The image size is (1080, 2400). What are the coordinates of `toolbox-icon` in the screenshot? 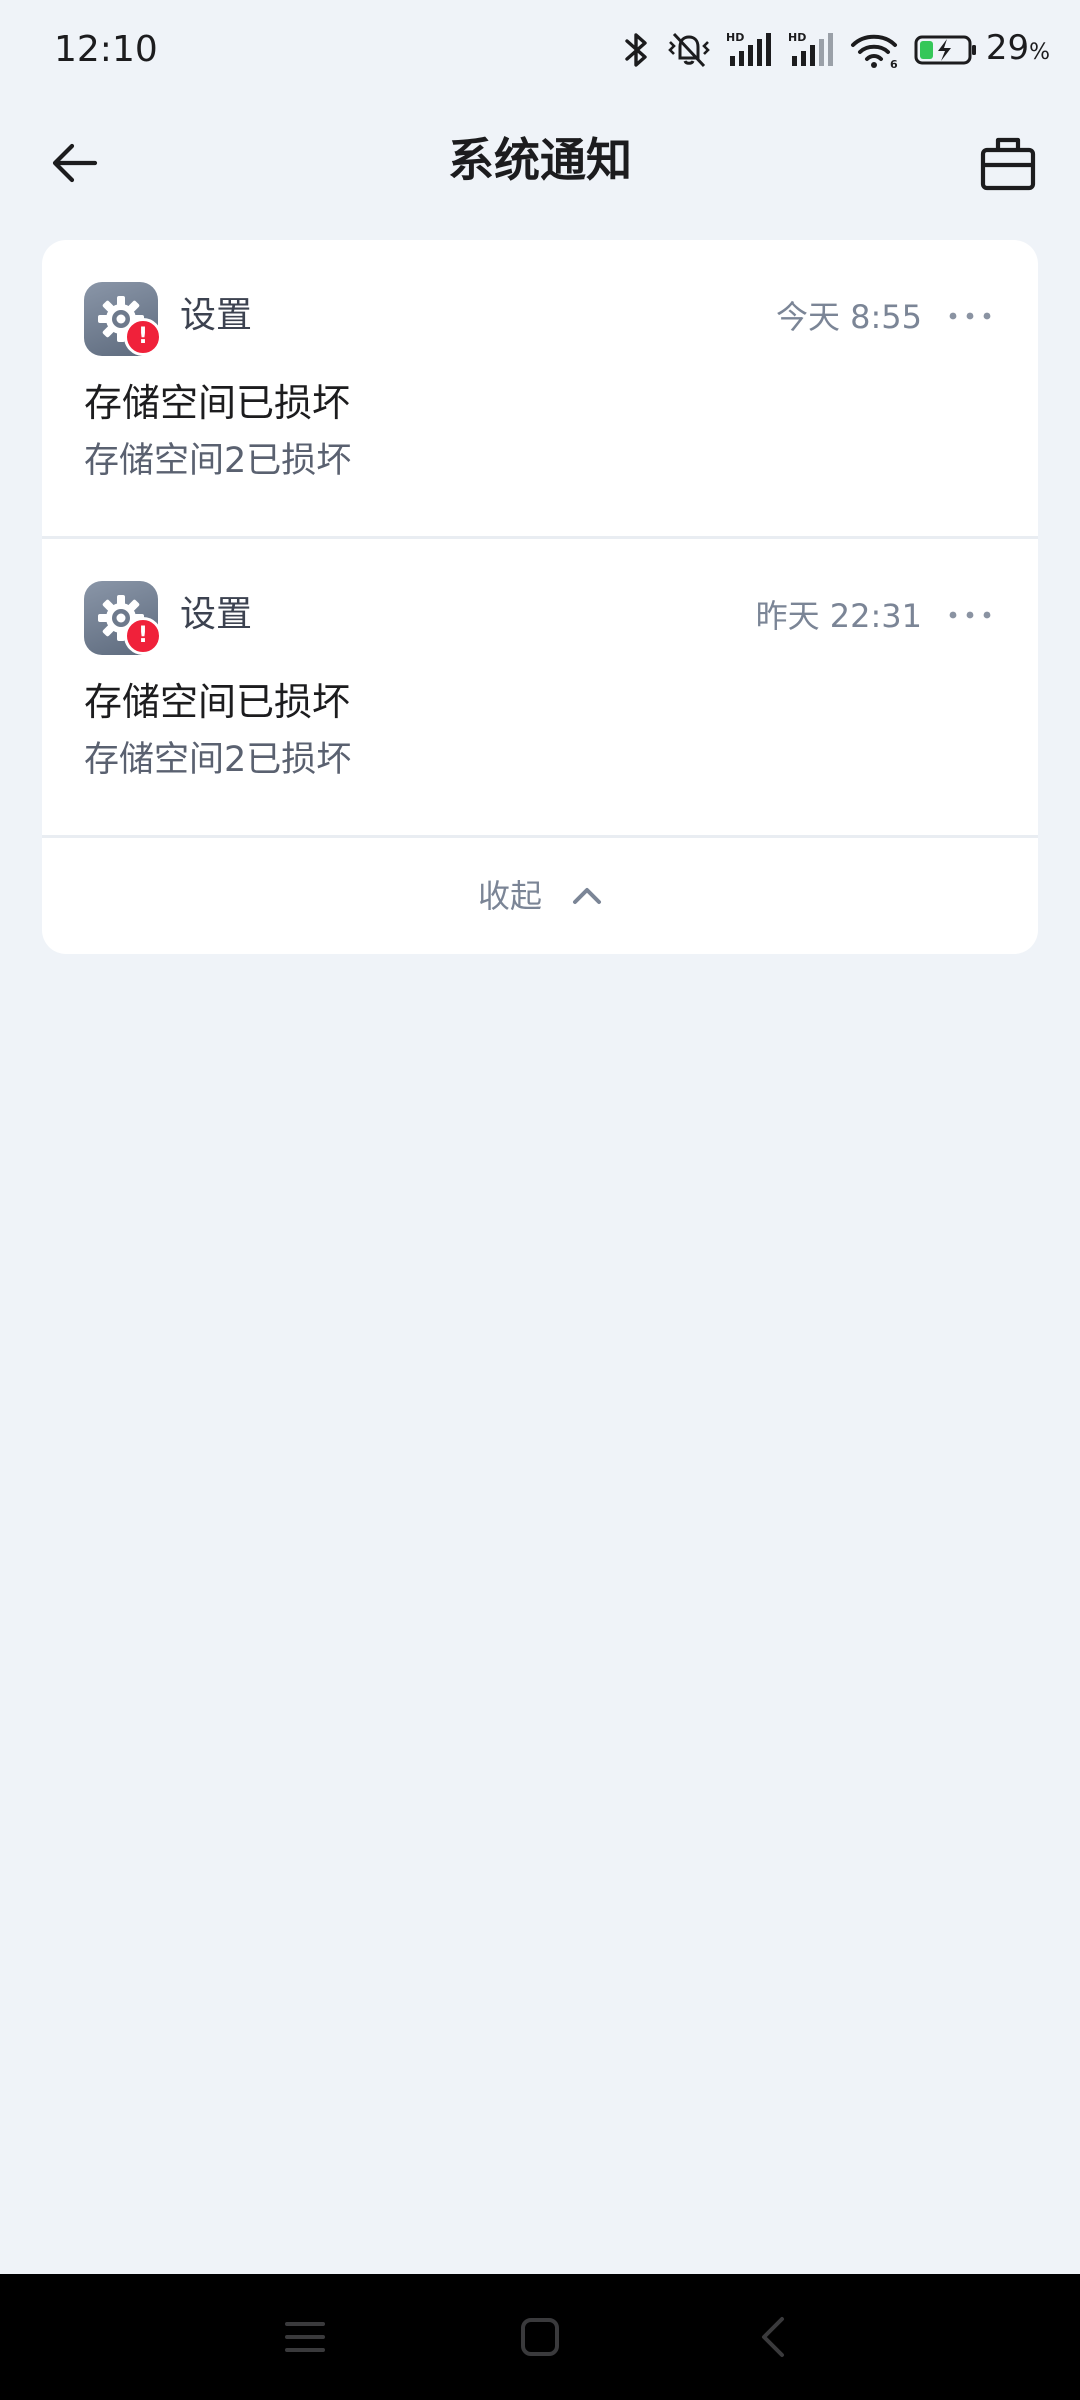 It's located at (1008, 164).